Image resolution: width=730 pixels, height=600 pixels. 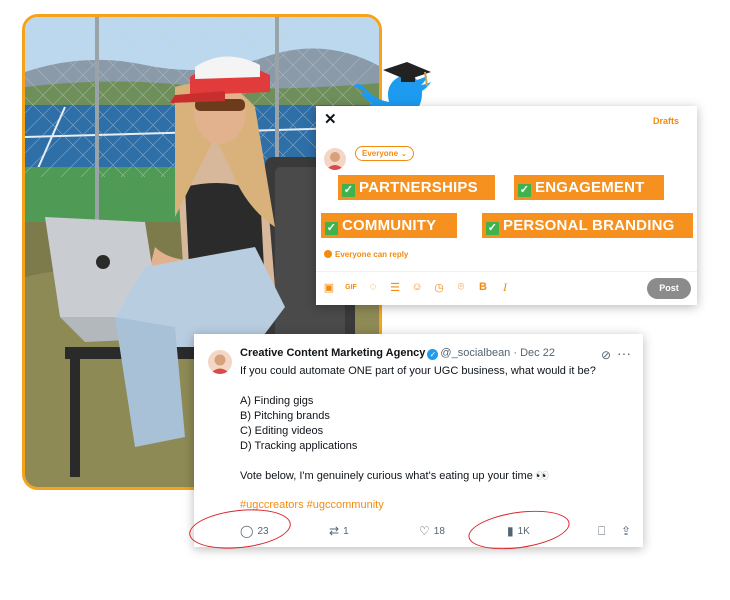 What do you see at coordinates (299, 446) in the screenshot?
I see `poll-option: D) Tracking applications` at bounding box center [299, 446].